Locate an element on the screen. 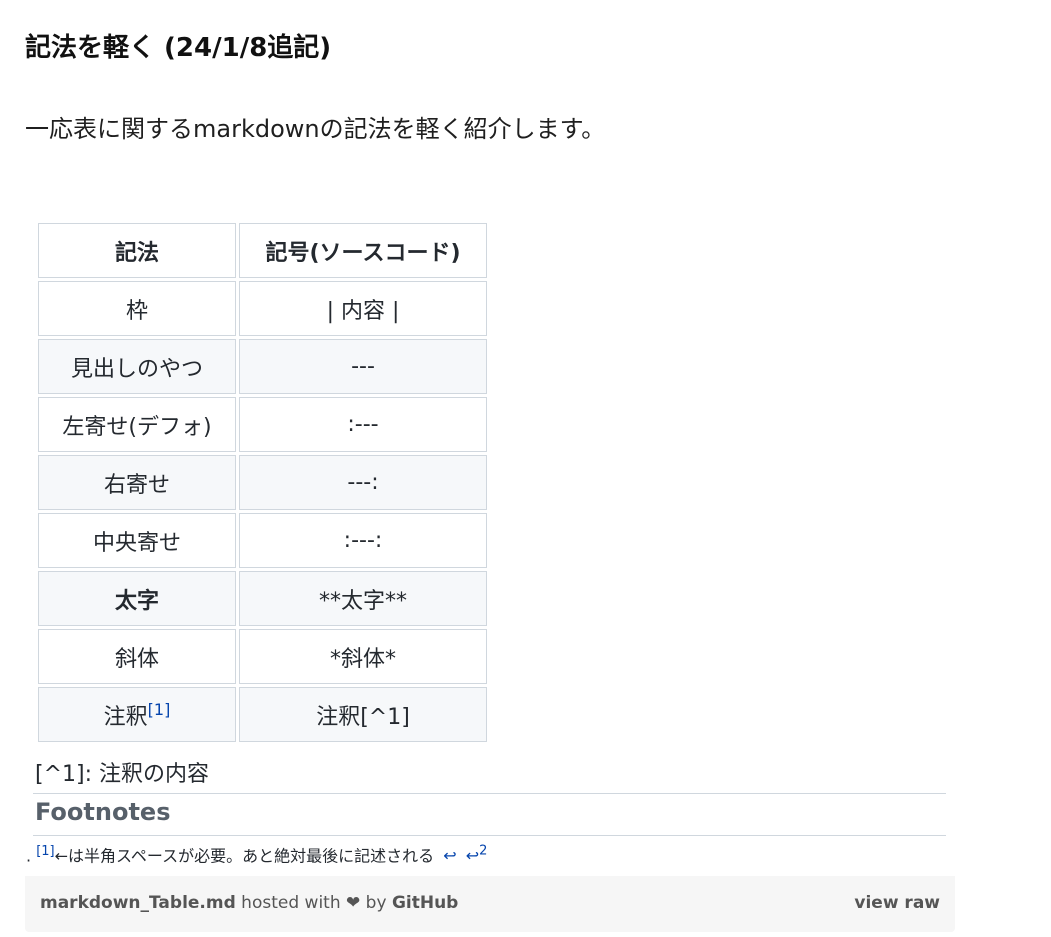 The image size is (1051, 937). cell-syntax: 見出しのやつ is located at coordinates (137, 366).